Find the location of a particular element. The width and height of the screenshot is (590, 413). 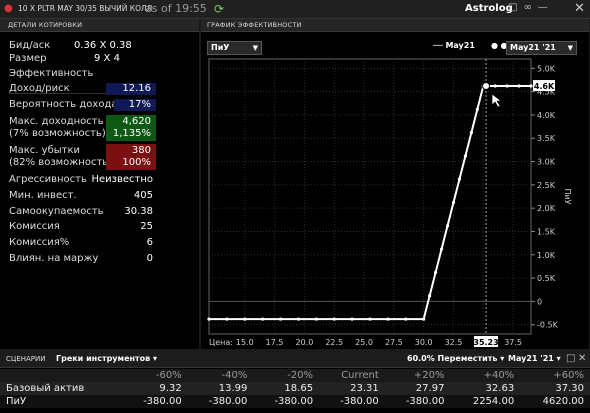

scenario-col: -20% is located at coordinates (286, 375).